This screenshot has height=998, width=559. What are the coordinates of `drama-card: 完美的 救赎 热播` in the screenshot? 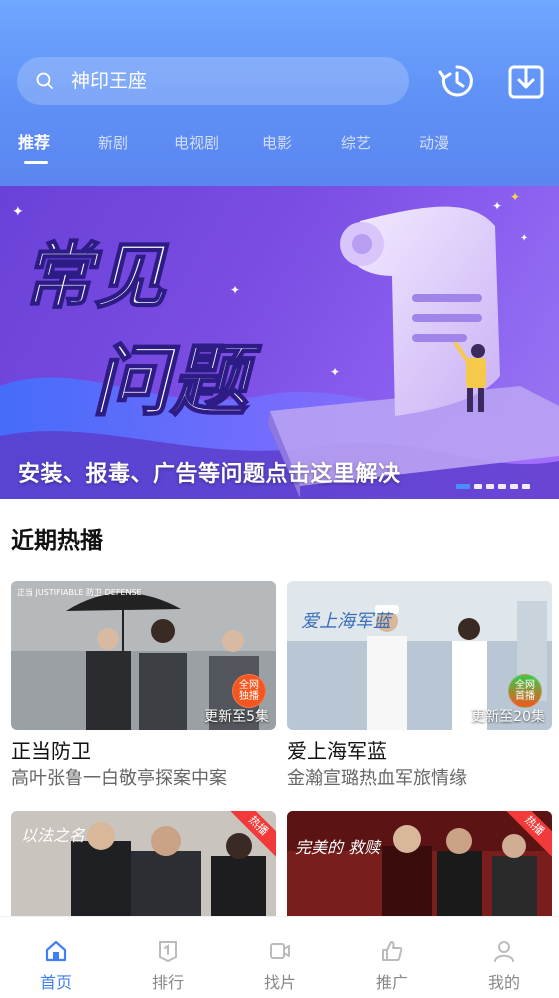 It's located at (419, 863).